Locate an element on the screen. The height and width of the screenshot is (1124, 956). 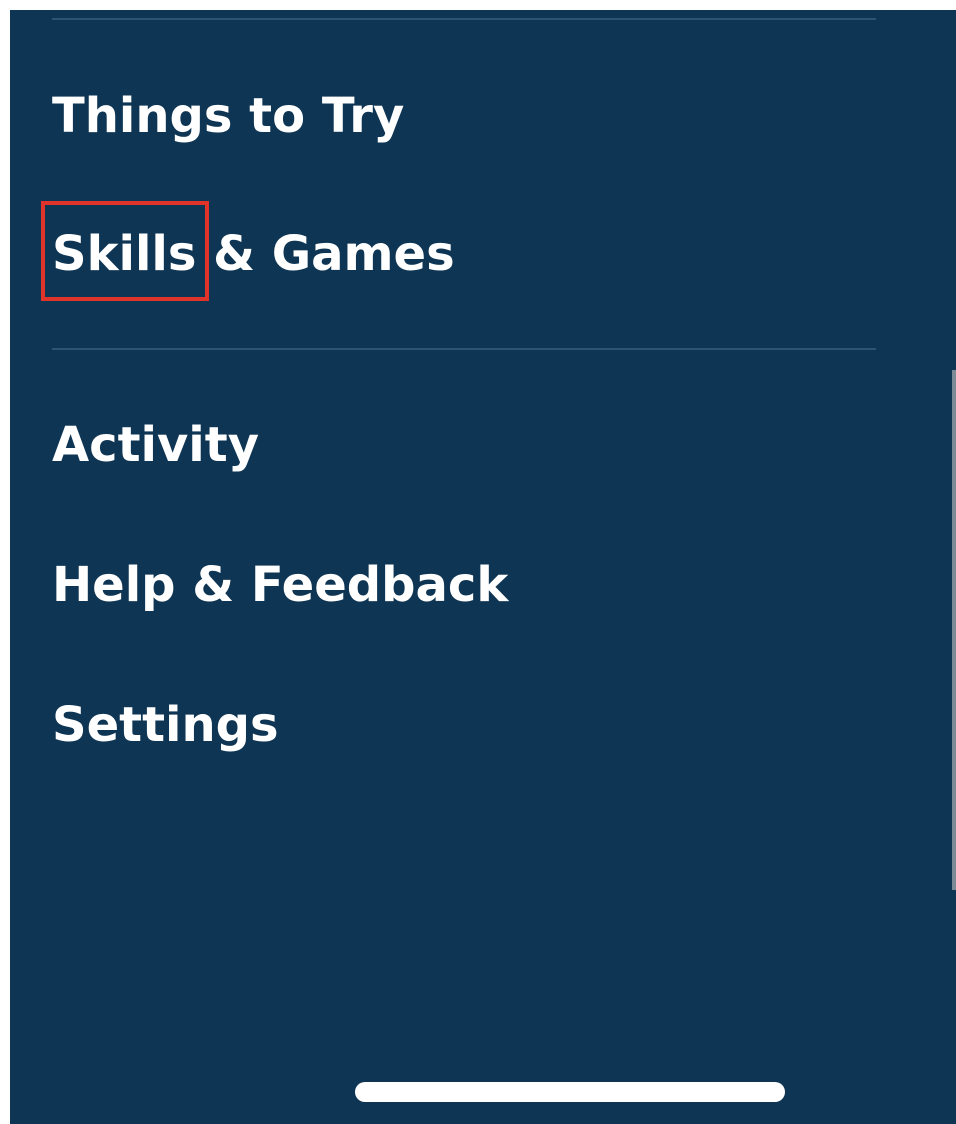
menu-item-things-to-try: Things to Try is located at coordinates (228, 116).